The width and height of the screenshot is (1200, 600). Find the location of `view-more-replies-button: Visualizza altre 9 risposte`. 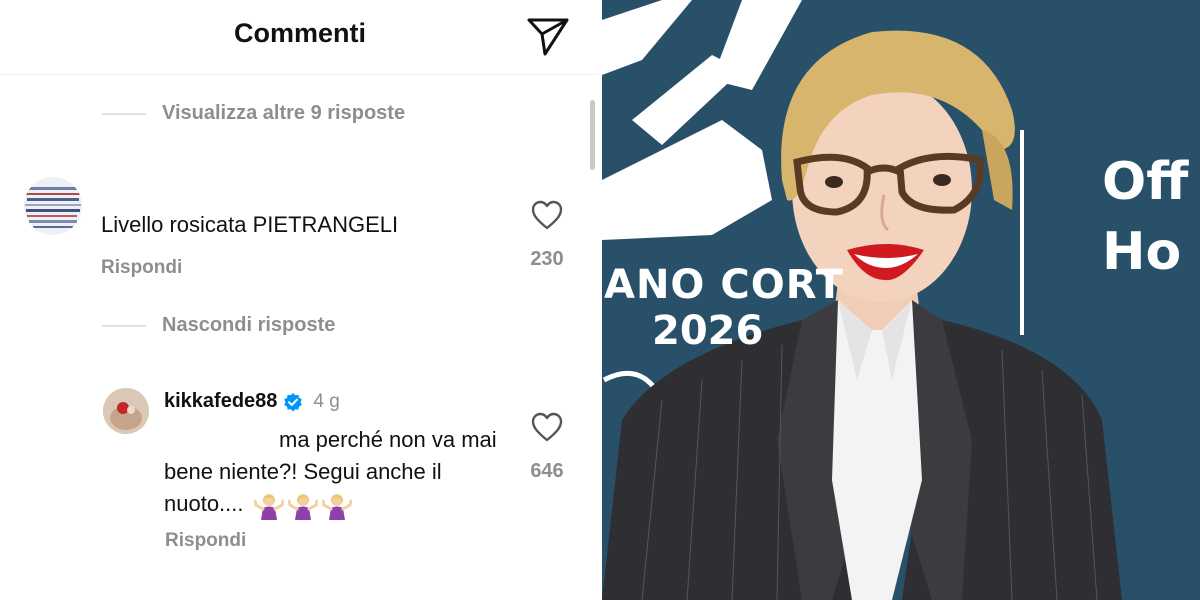

view-more-replies-button: Visualizza altre 9 risposte is located at coordinates (253, 113).